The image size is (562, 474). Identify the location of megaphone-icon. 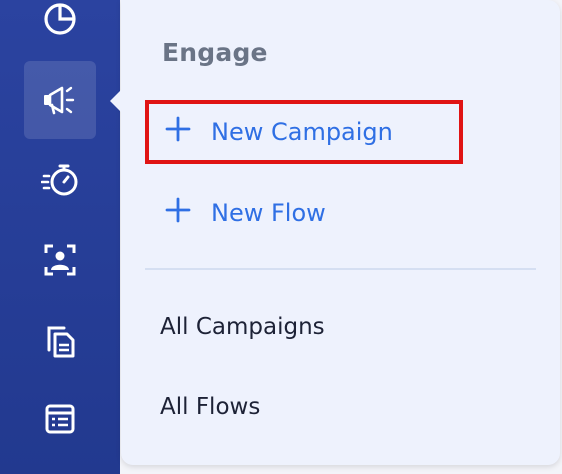
(60, 100).